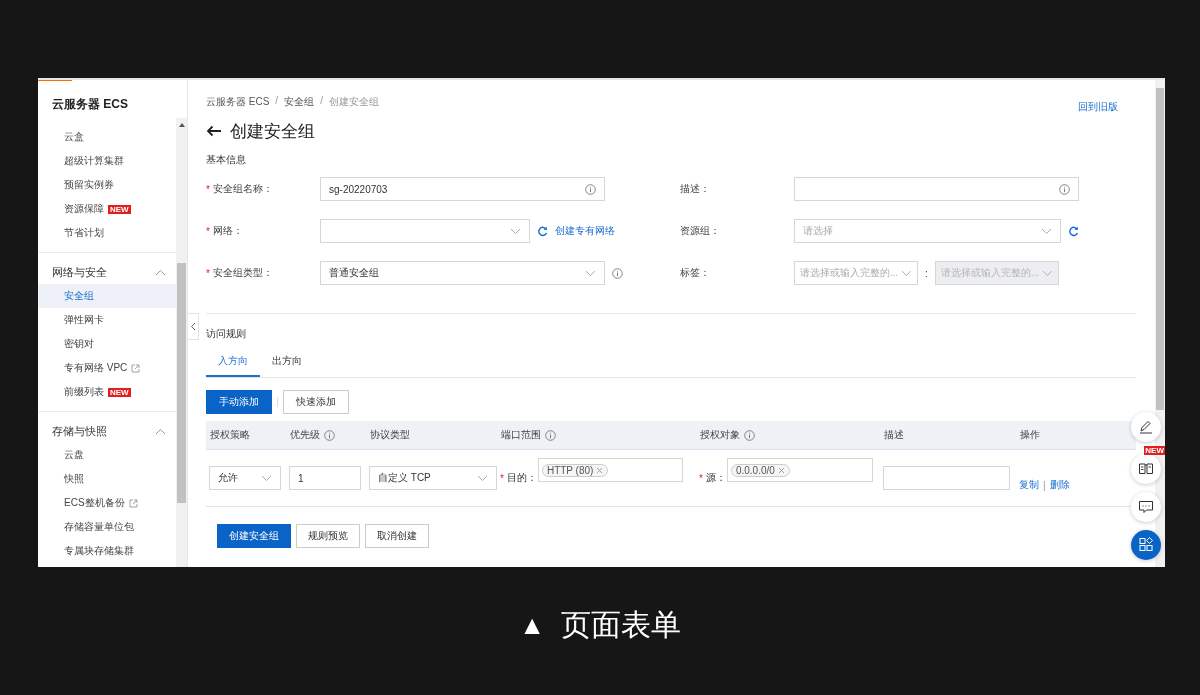  What do you see at coordinates (107, 296) in the screenshot?
I see `sidebar-item: 安全组` at bounding box center [107, 296].